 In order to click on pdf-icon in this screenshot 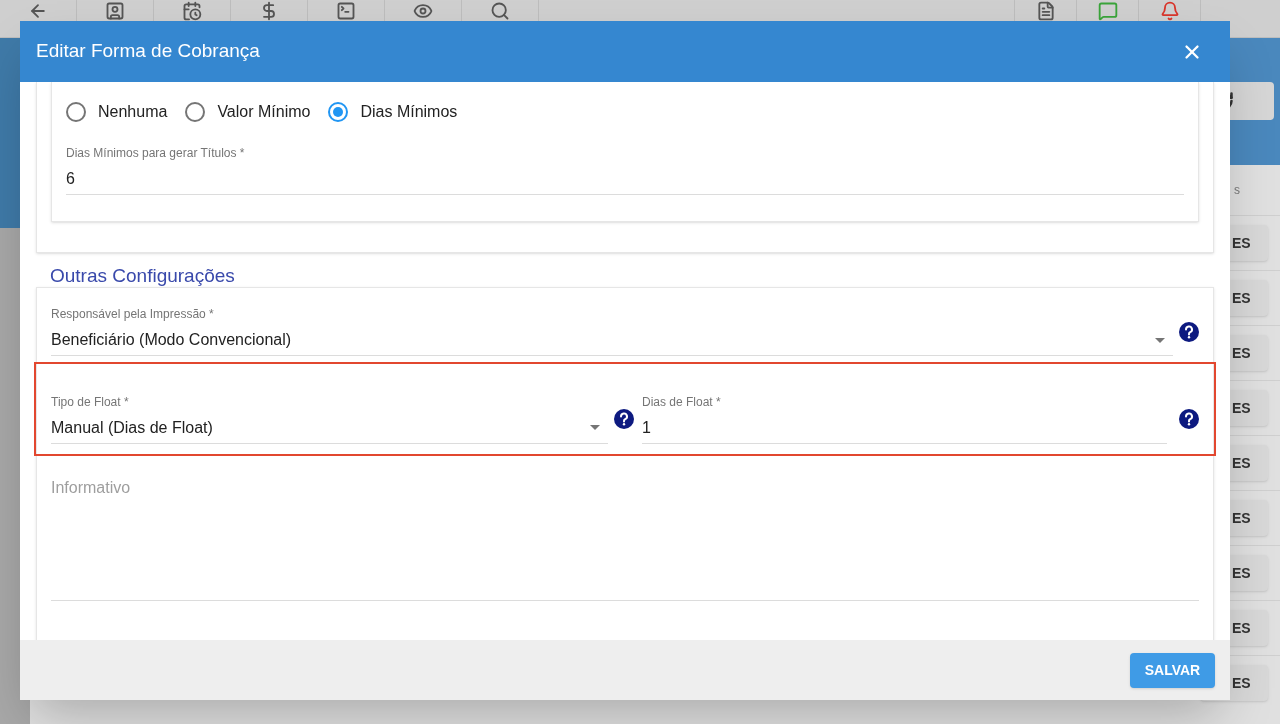, I will do `click(1045, 11)`.